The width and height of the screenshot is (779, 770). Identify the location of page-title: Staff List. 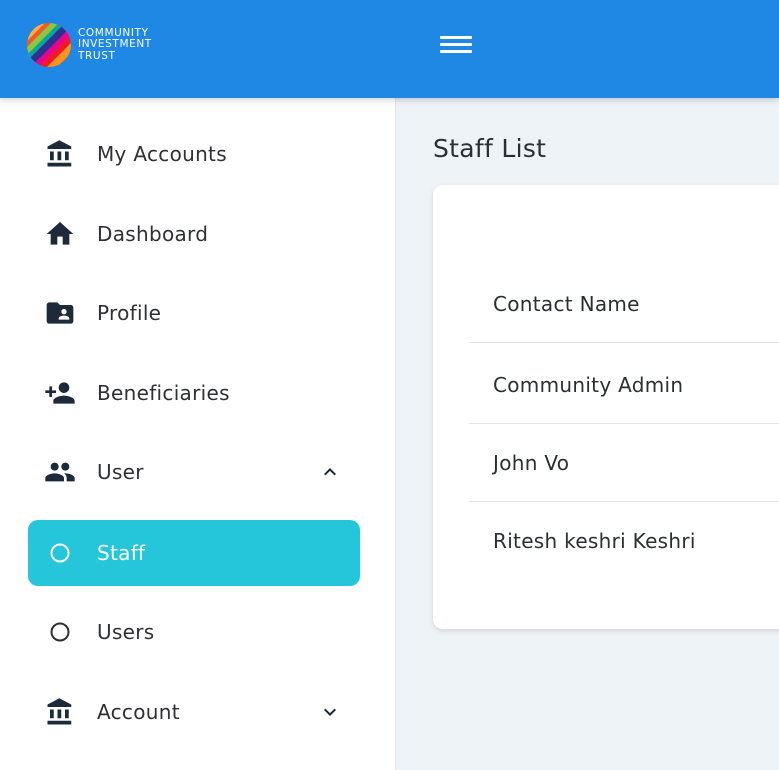
(490, 148).